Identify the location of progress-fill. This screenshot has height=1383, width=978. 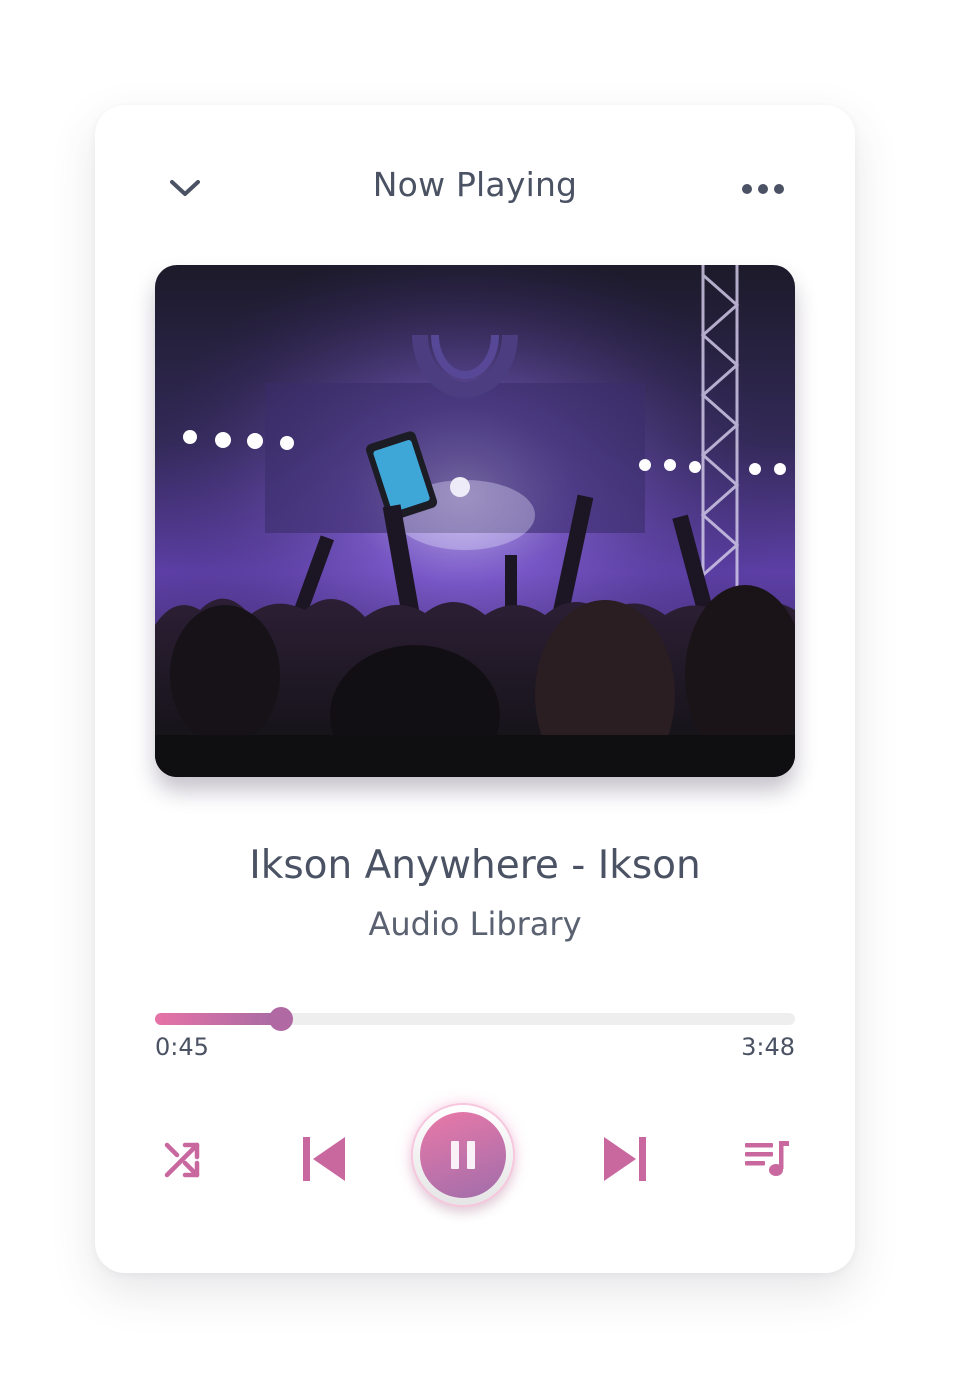
(218, 1019).